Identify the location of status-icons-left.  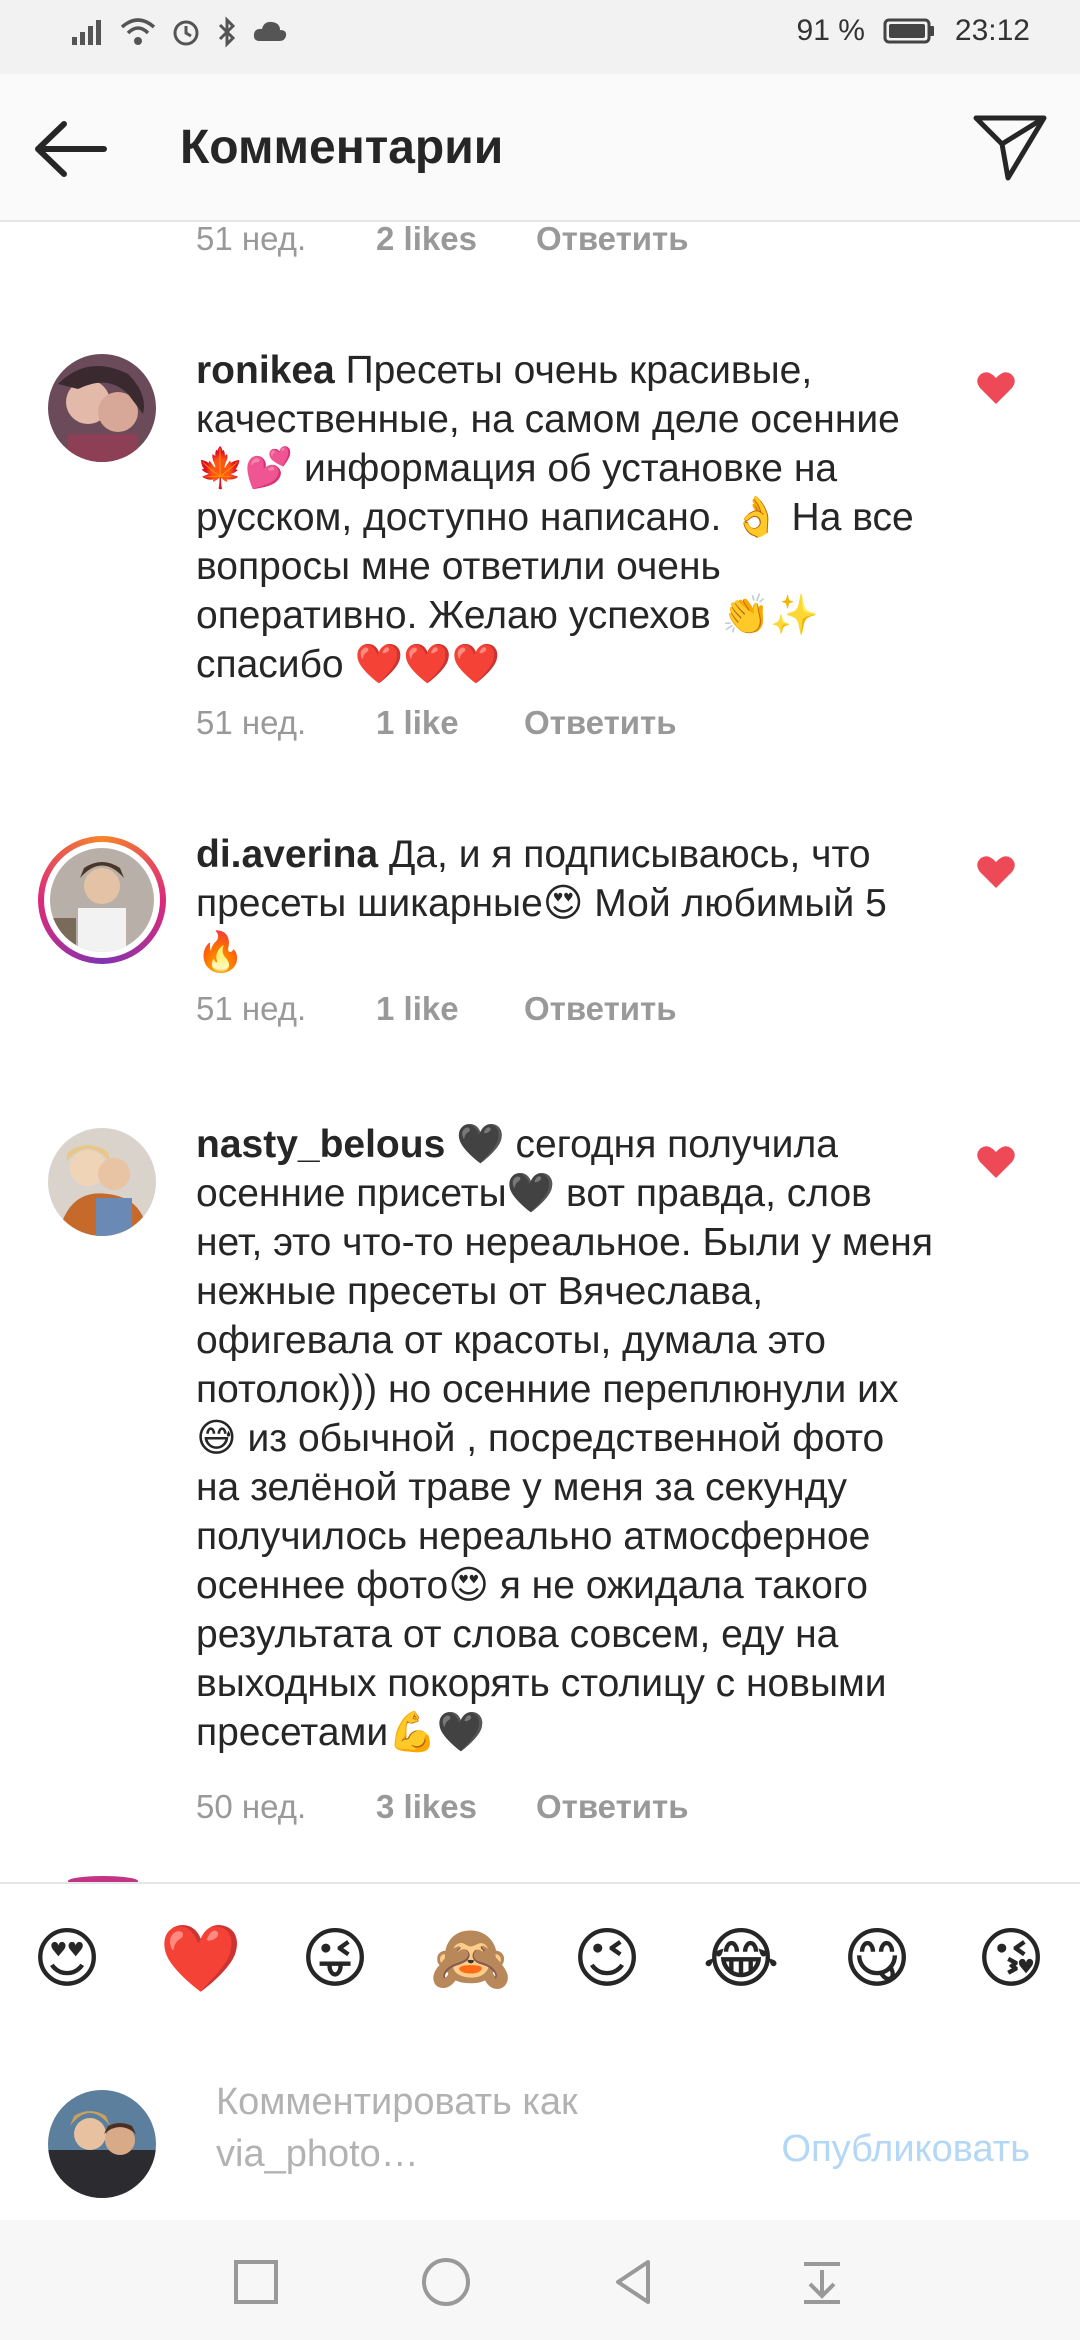
(179, 32).